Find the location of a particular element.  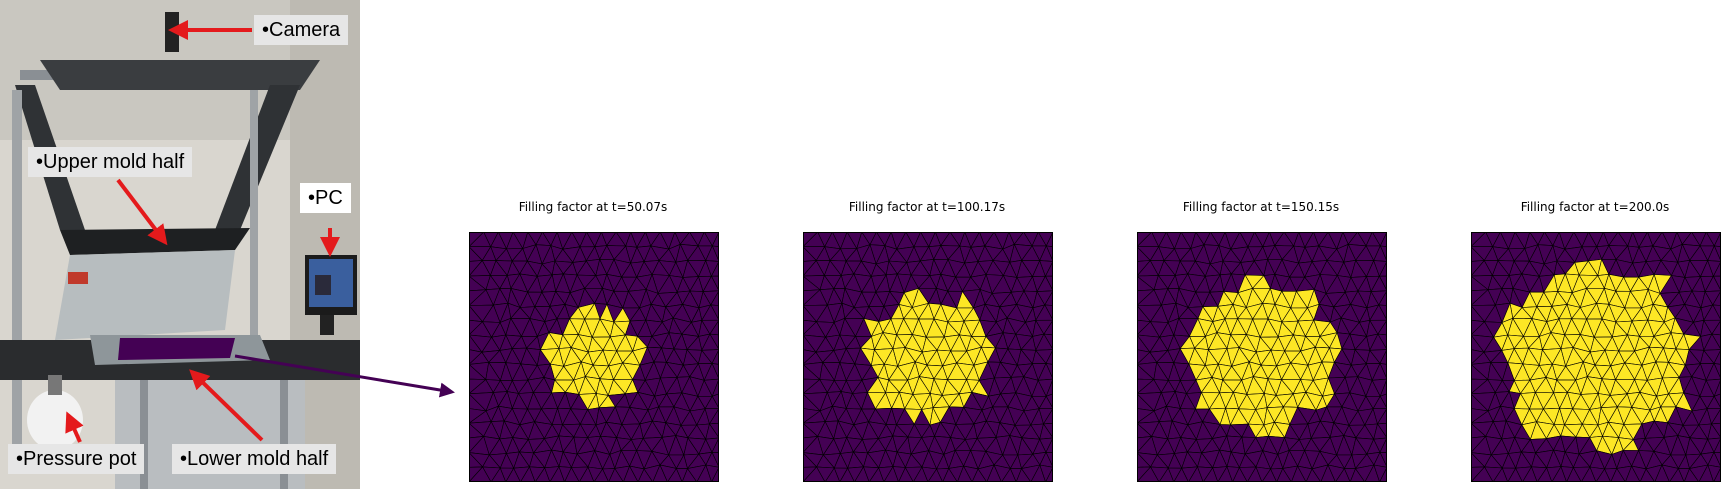

lower-mold-half-label: •Lower mold half is located at coordinates (254, 459).